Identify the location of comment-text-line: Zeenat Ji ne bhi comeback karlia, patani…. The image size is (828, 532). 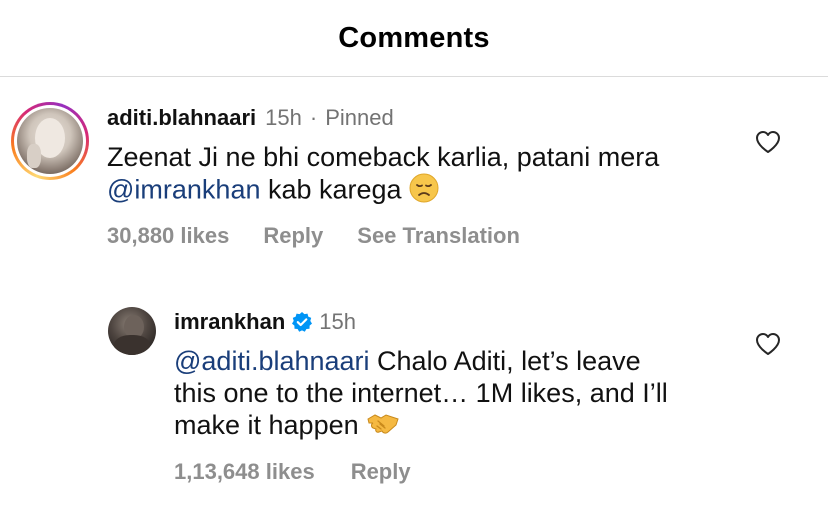
(383, 157).